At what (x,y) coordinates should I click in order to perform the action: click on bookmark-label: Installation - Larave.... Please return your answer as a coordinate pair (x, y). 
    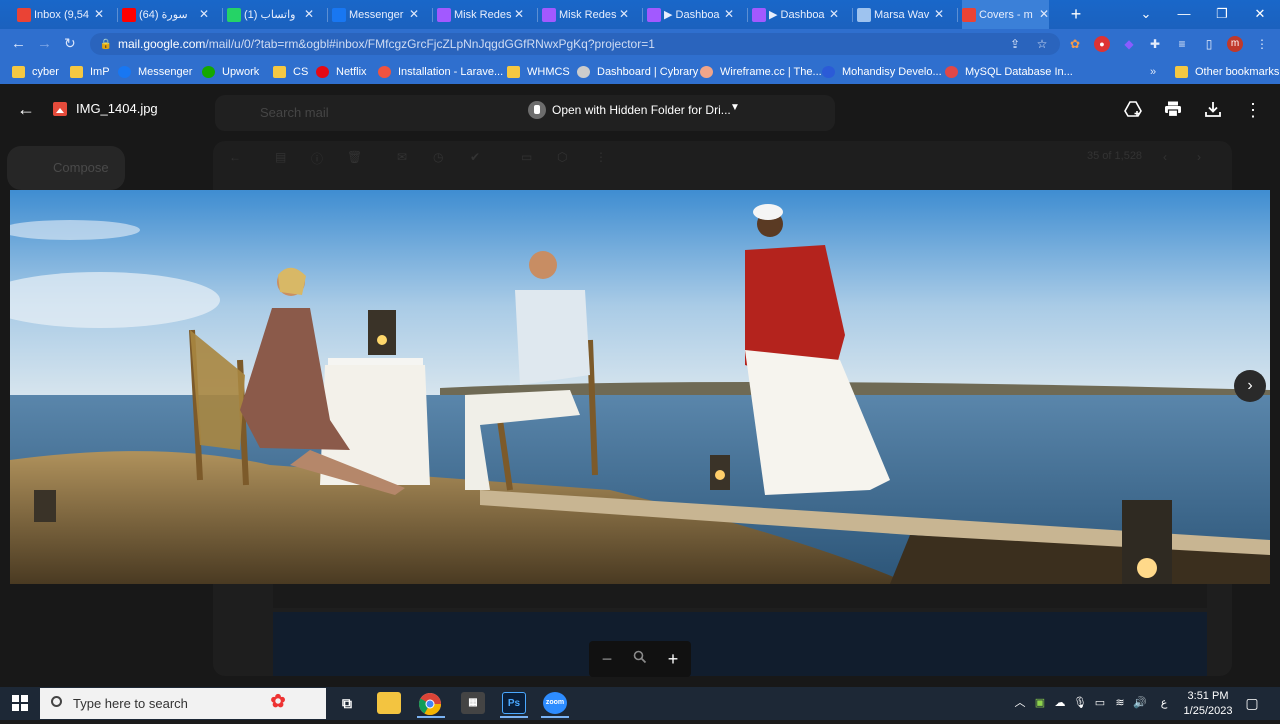
    Looking at the image, I should click on (451, 71).